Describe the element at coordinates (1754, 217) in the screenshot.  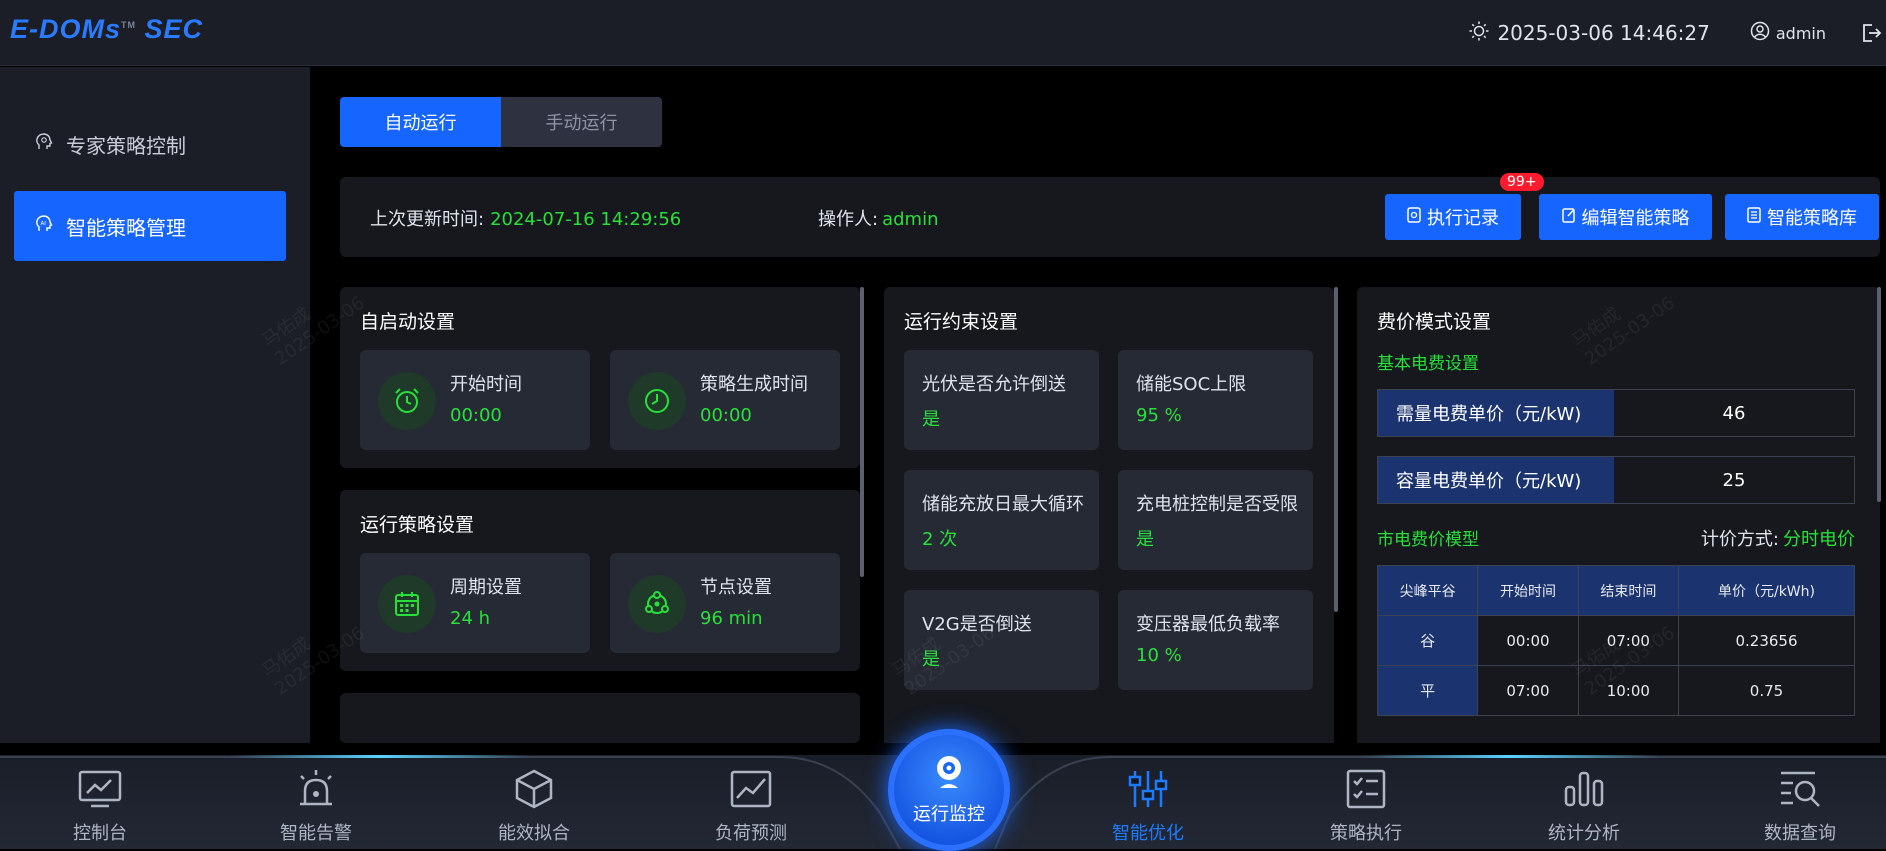
I see `document-icon` at that location.